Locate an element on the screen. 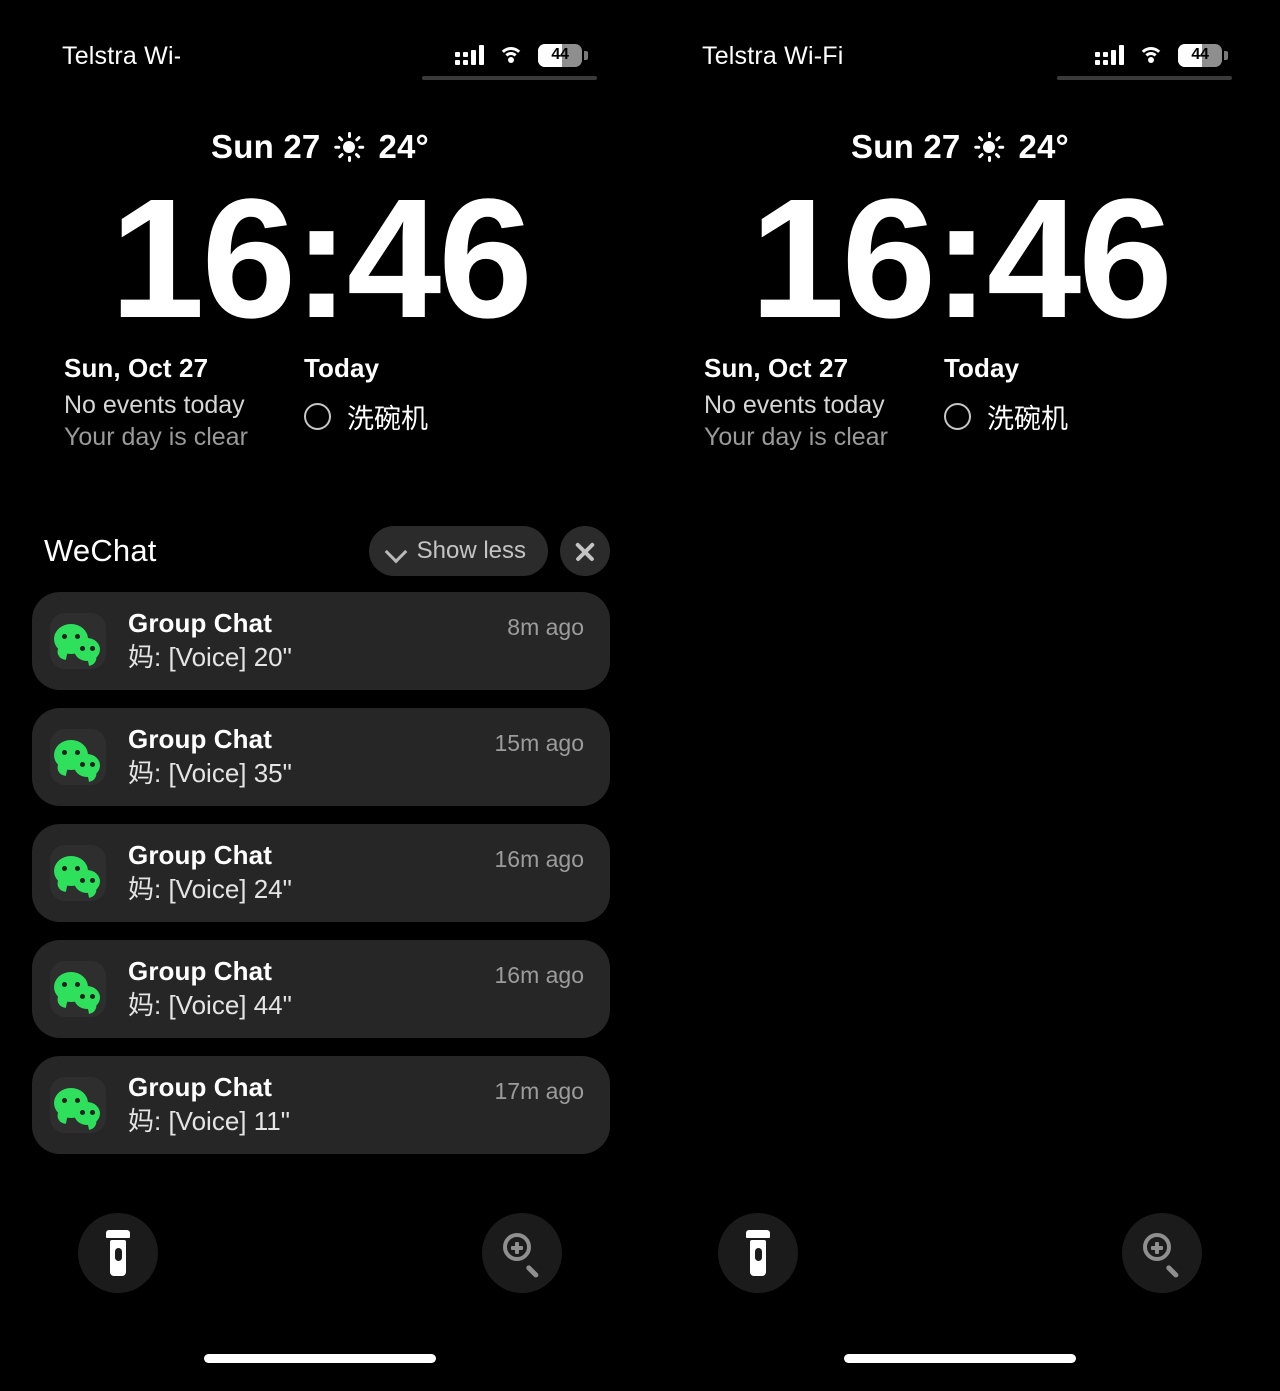 The height and width of the screenshot is (1391, 1280). notification-row: Group Chat 妈: [Voice] 11" 17m ago is located at coordinates (321, 1105).